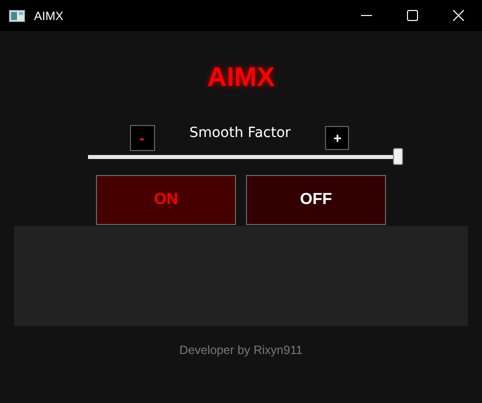 The height and width of the screenshot is (403, 482). I want to click on close-icon, so click(458, 15).